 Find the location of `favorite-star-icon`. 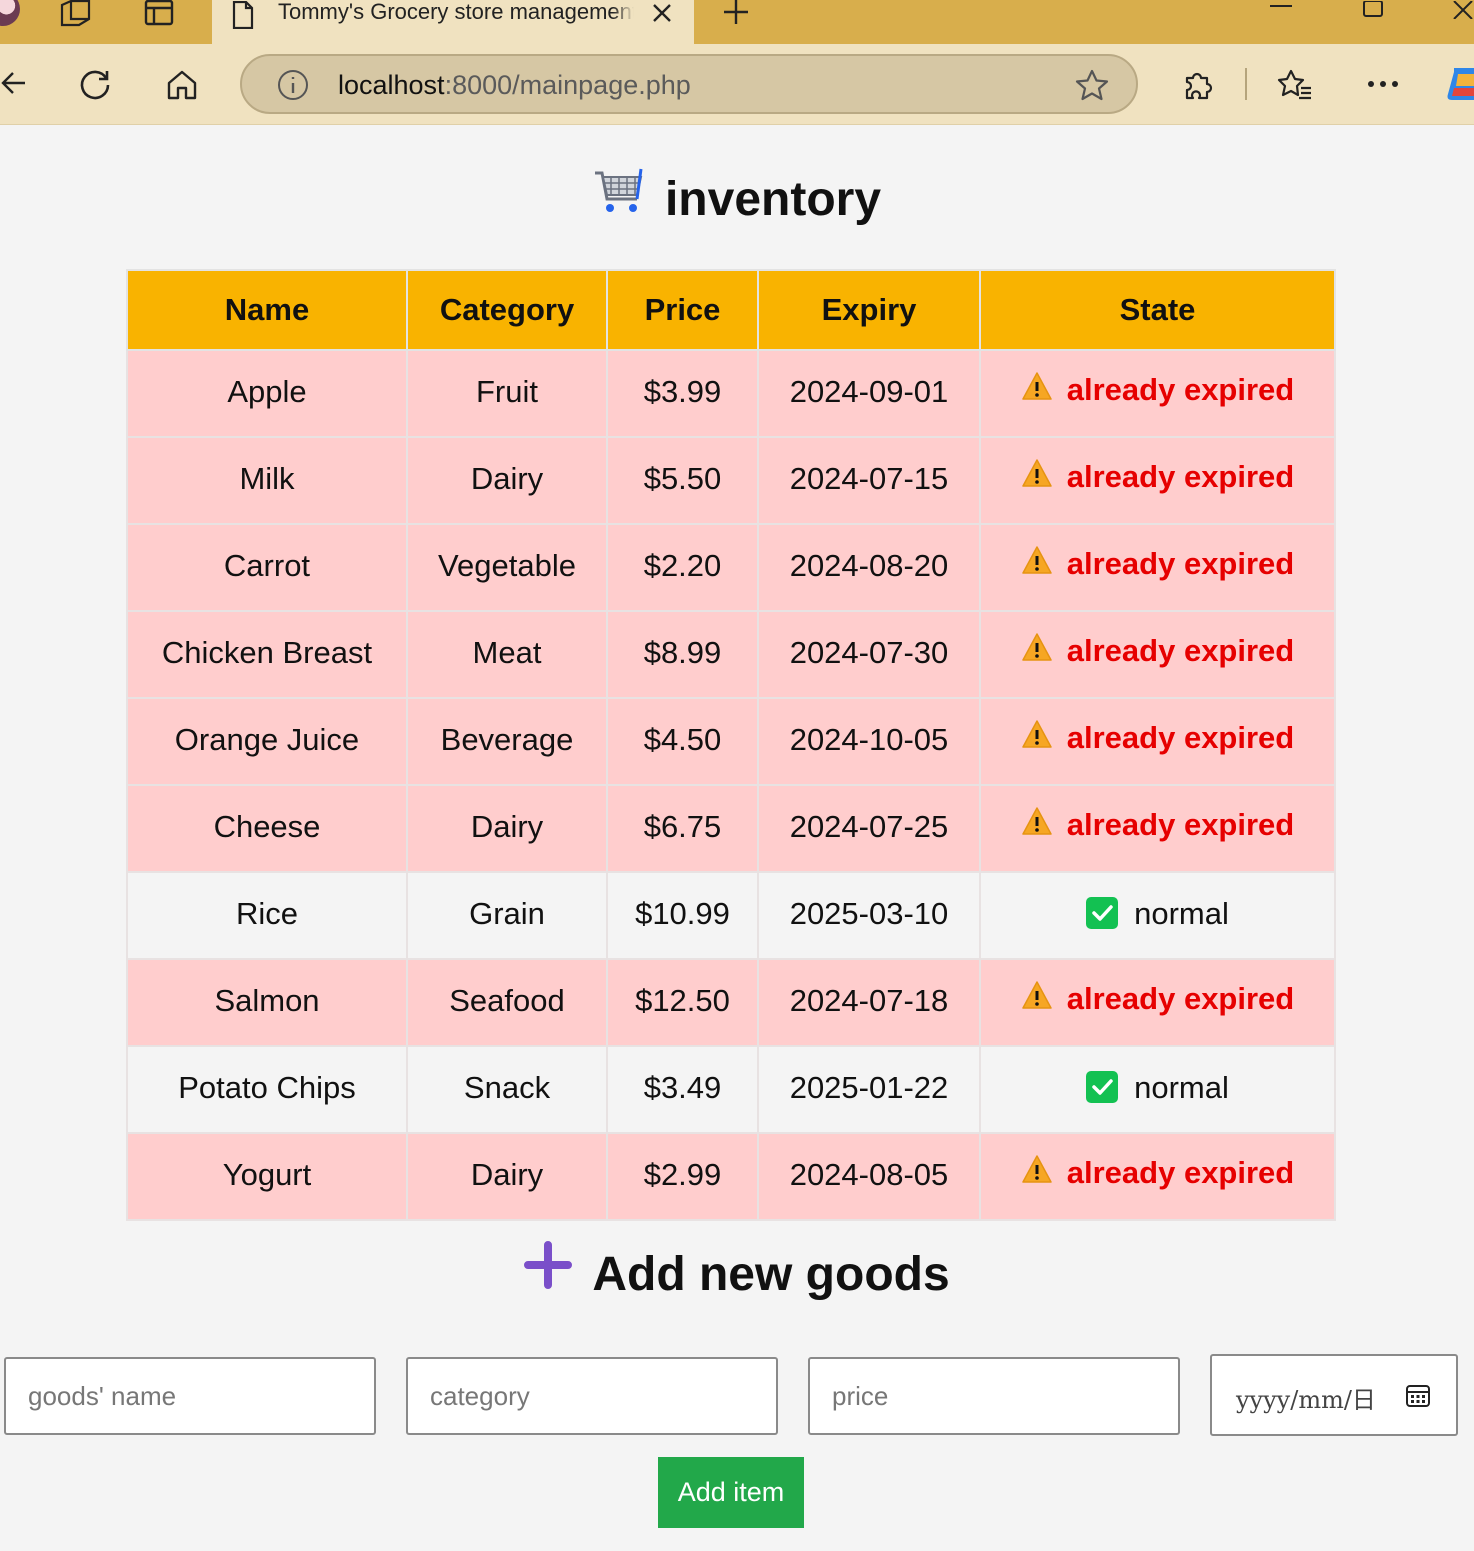

favorite-star-icon is located at coordinates (1092, 85).